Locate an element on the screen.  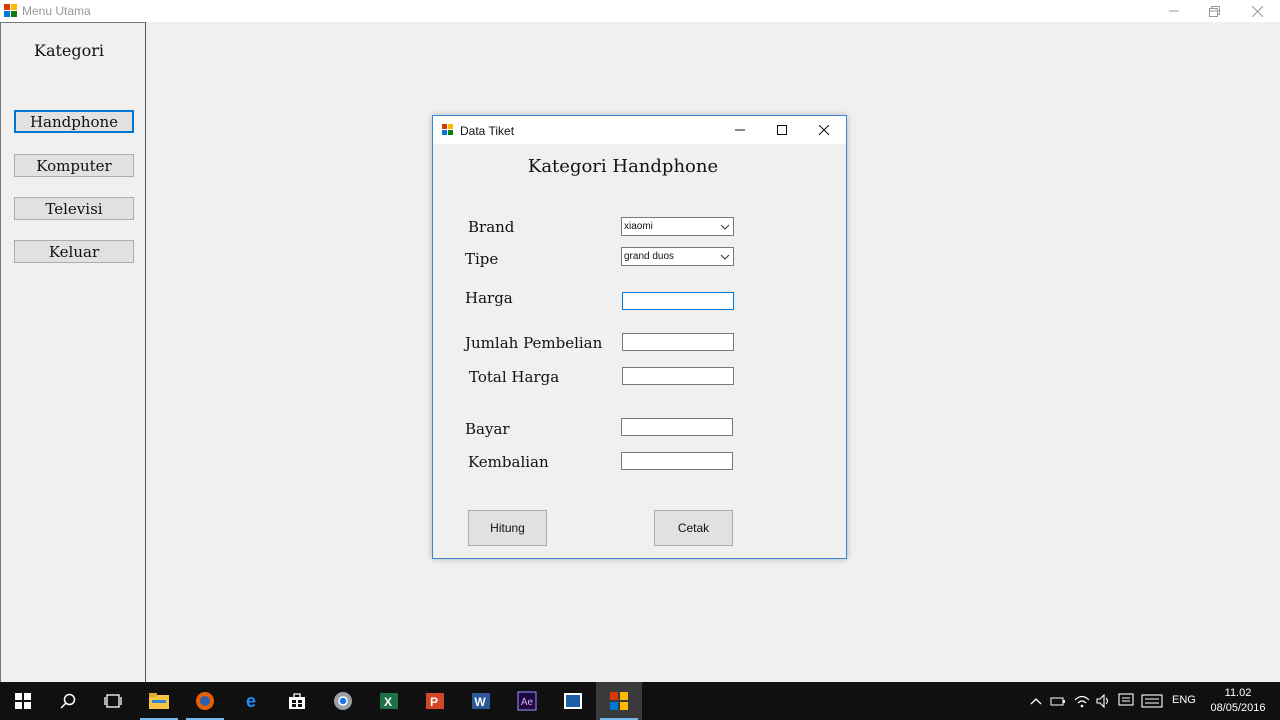
store-button is located at coordinates (297, 701).